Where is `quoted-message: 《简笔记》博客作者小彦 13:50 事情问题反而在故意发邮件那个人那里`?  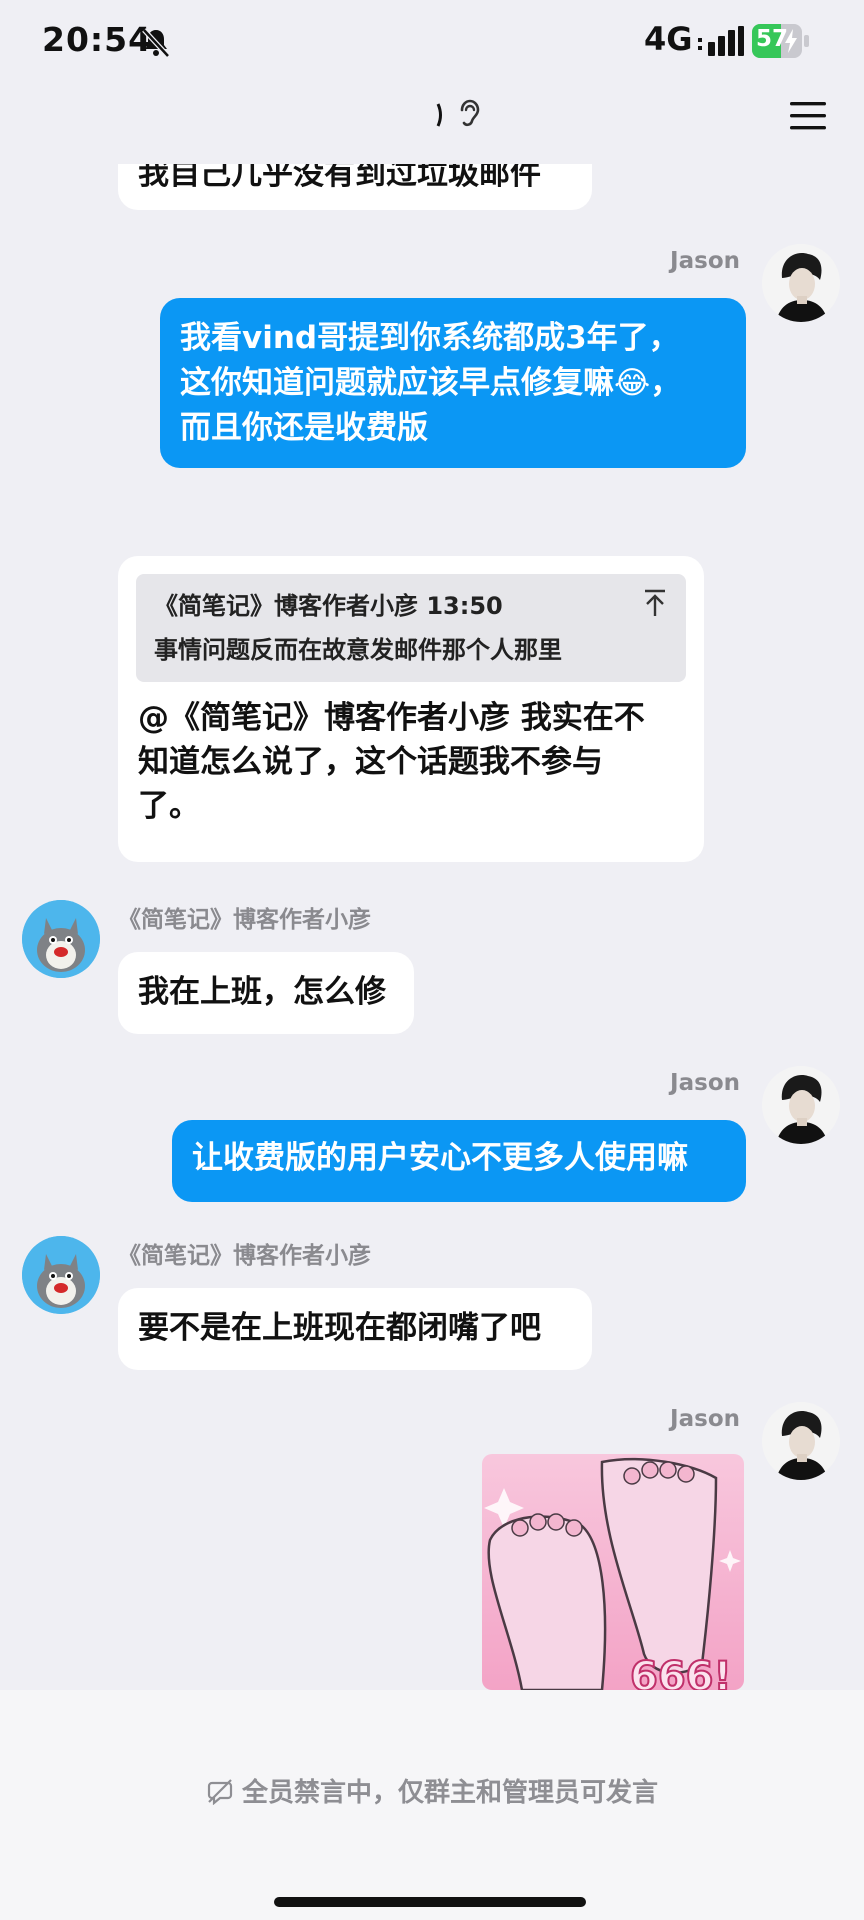 quoted-message: 《简笔记》博客作者小彦 13:50 事情问题反而在故意发邮件那个人那里 is located at coordinates (411, 628).